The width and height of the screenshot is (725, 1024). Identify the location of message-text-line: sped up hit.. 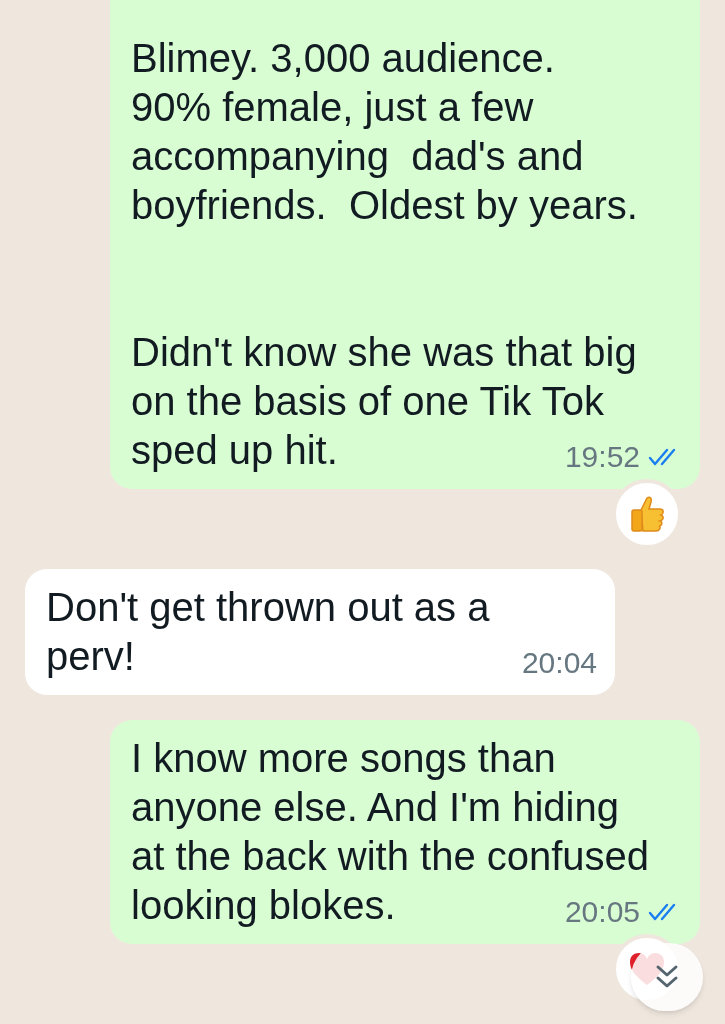
(234, 450).